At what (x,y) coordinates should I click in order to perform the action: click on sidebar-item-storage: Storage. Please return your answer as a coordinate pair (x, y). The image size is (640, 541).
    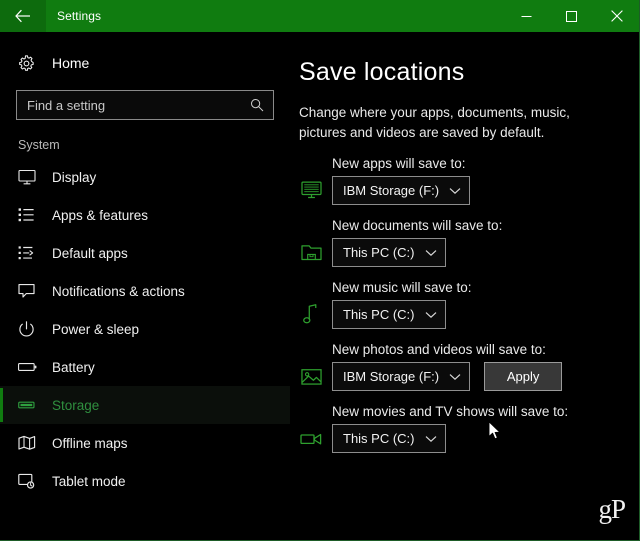
    Looking at the image, I should click on (145, 405).